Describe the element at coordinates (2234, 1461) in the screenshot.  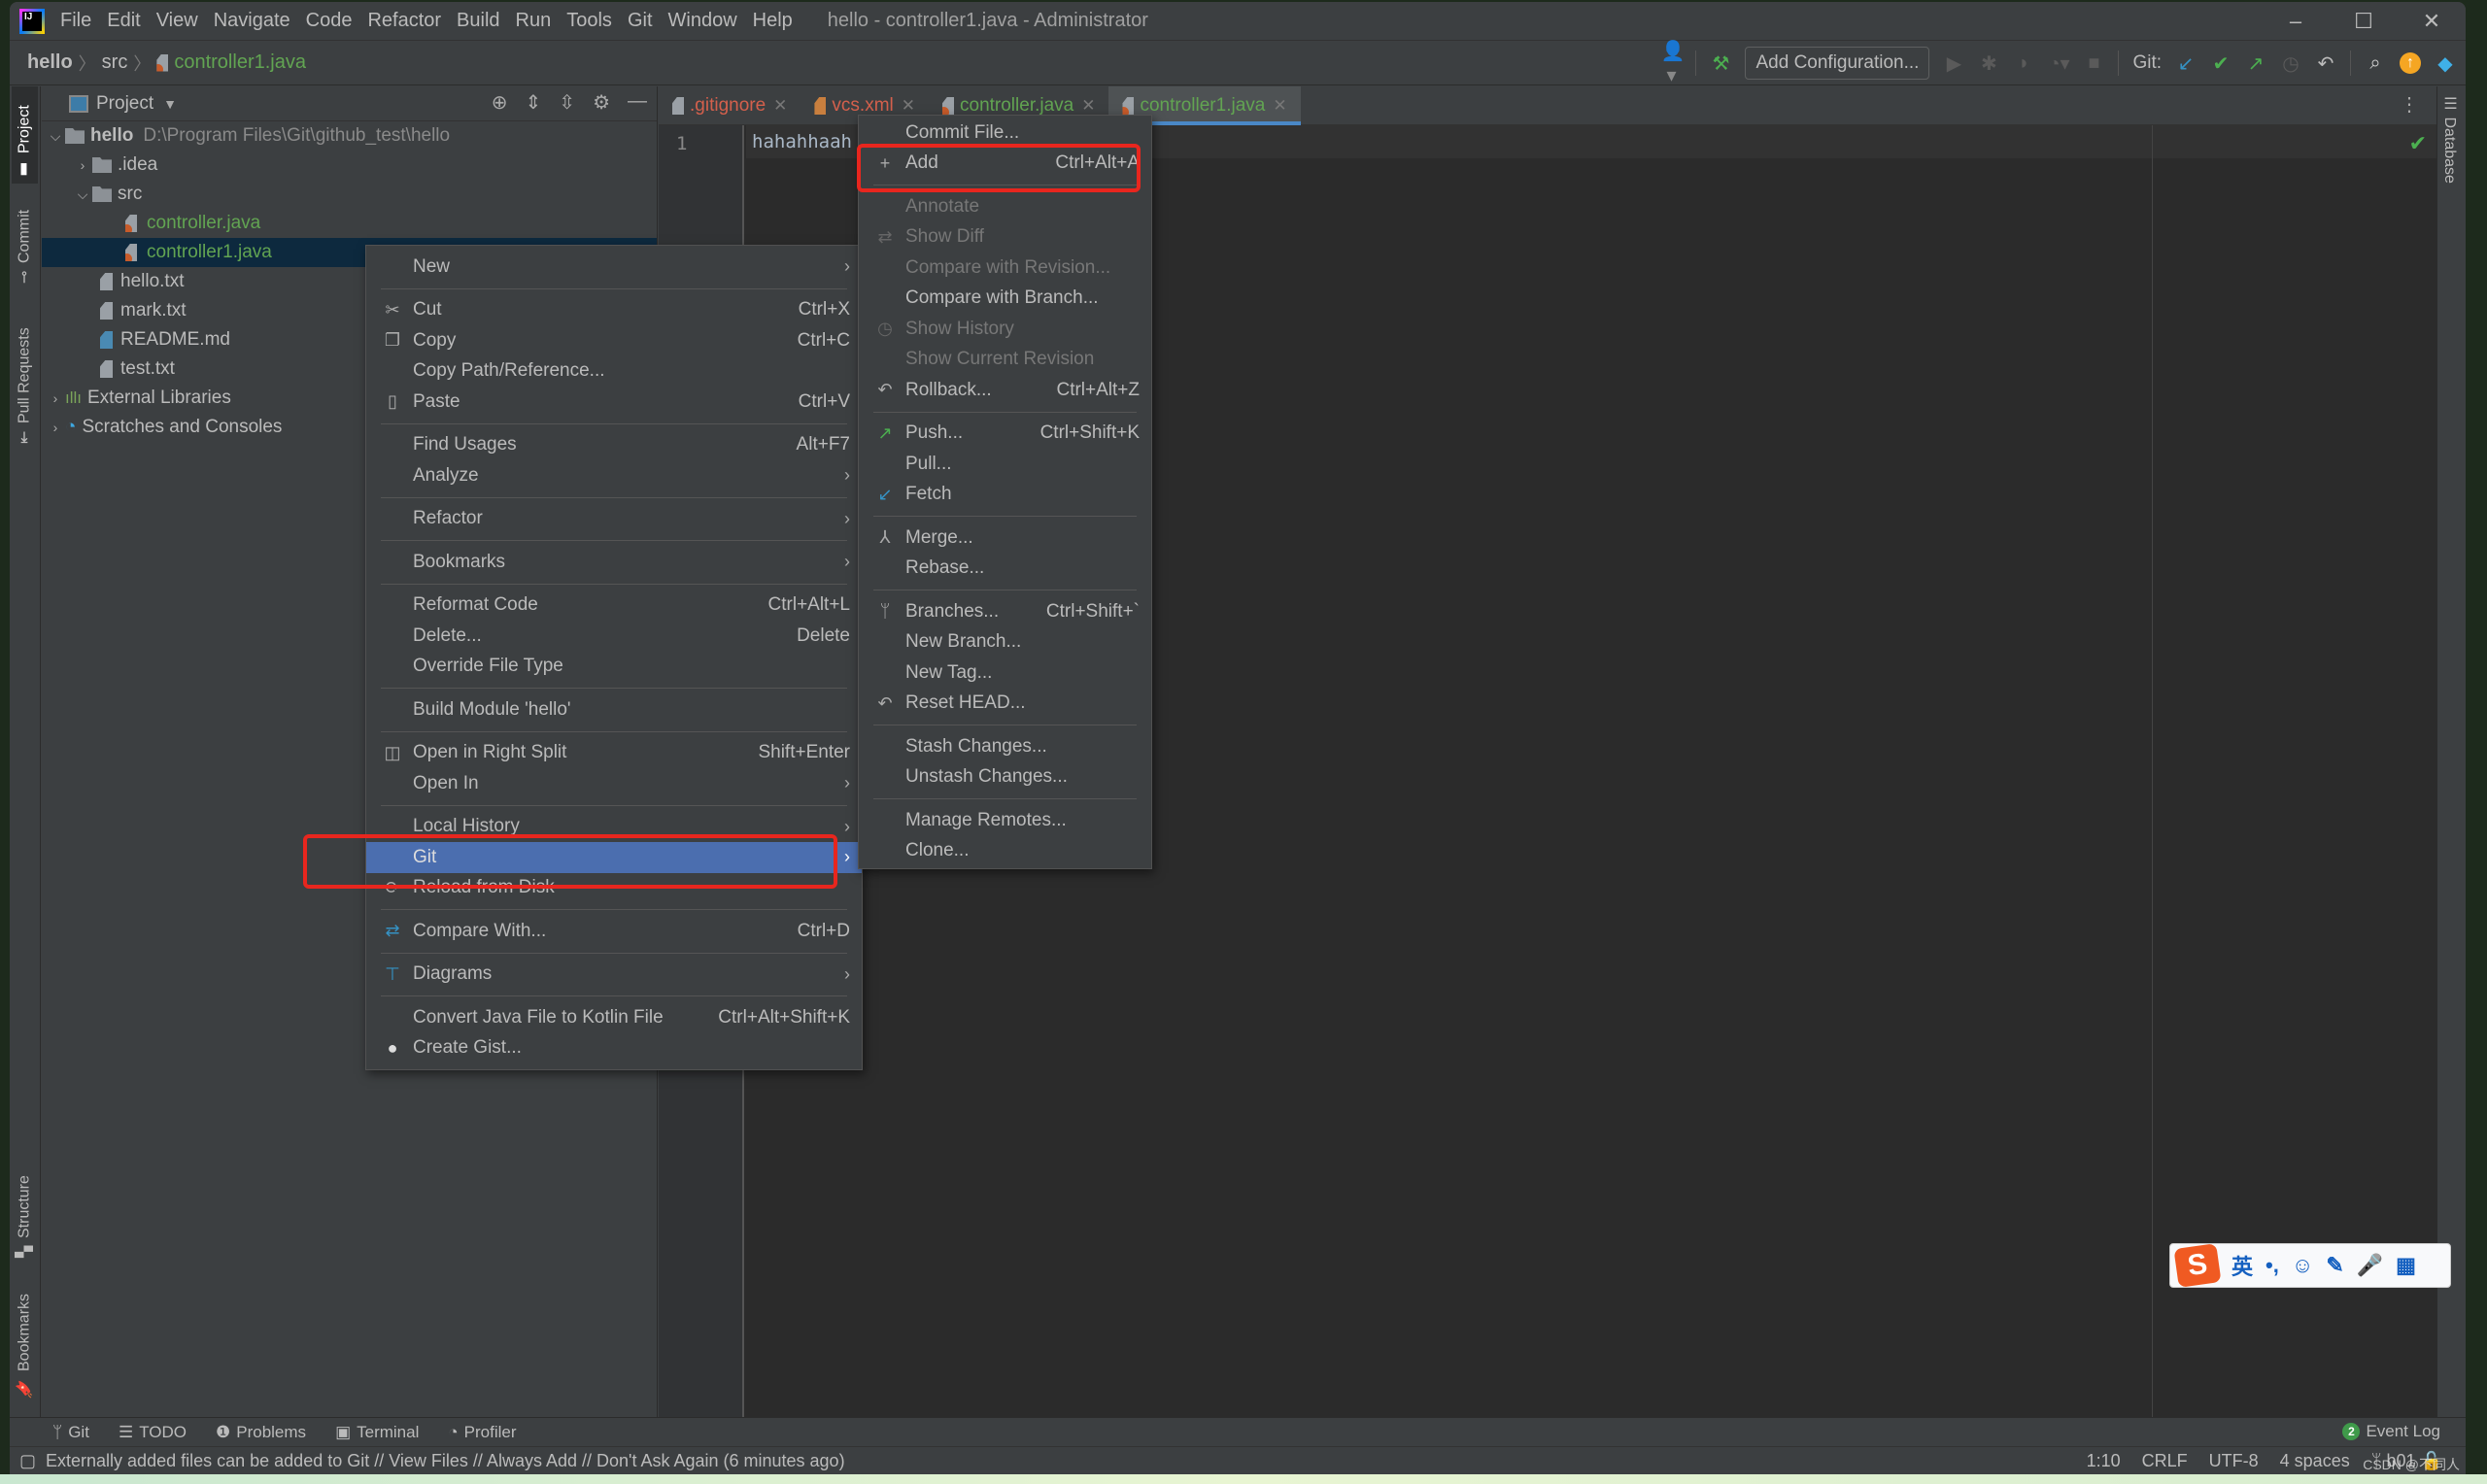
I see `file-encoding: UTF-8` at that location.